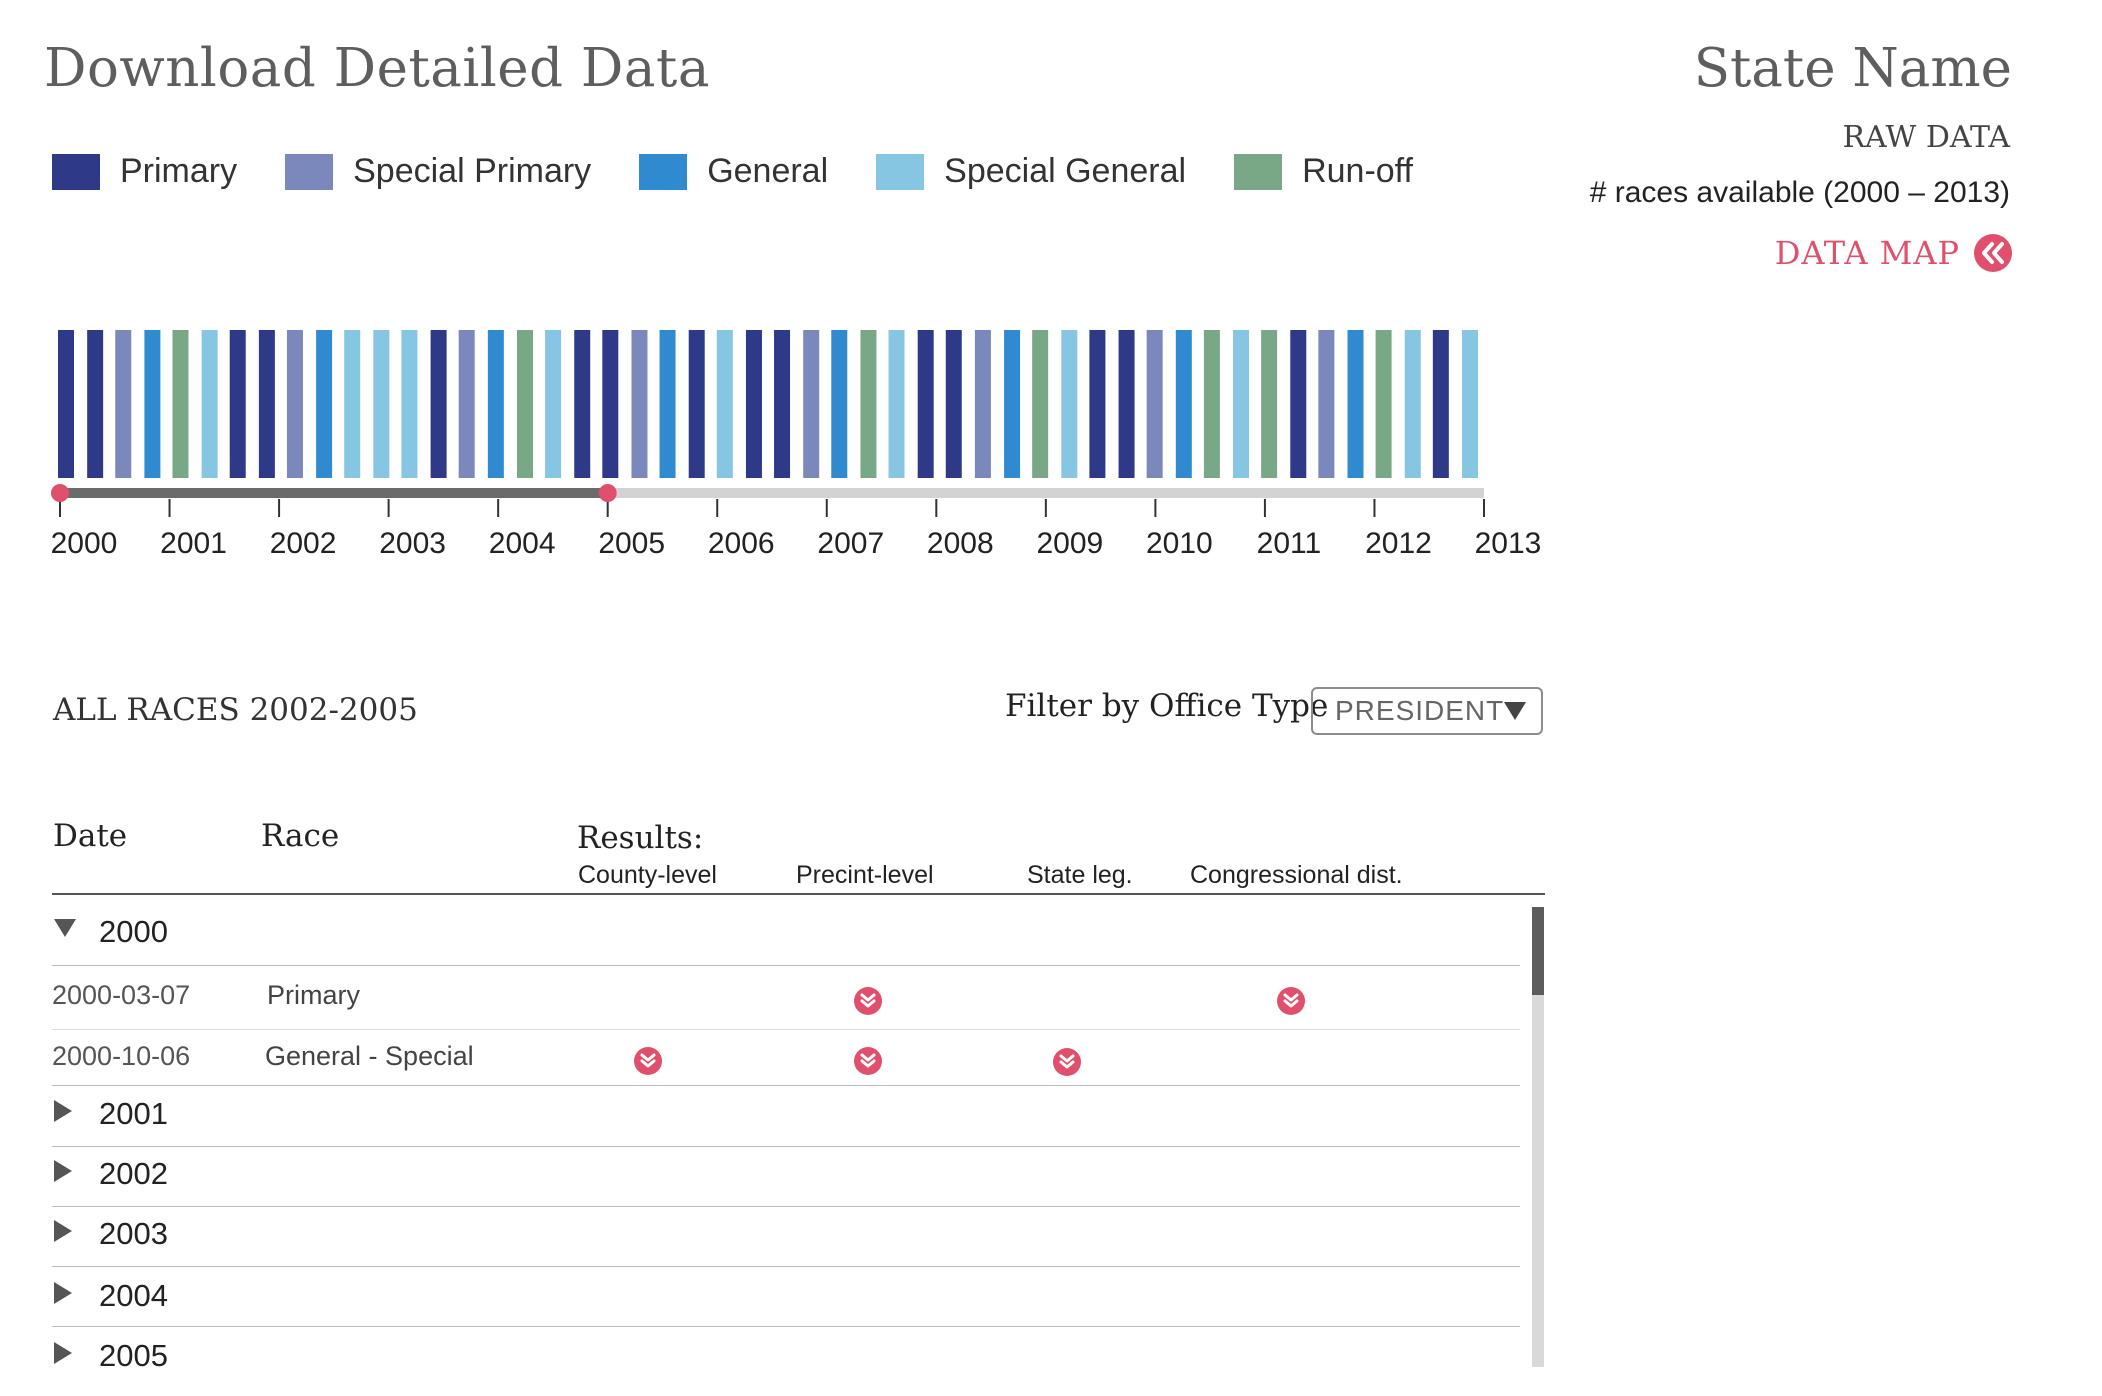 Image resolution: width=2102 pixels, height=1396 pixels. Describe the element at coordinates (786, 1297) in the screenshot. I see `year-row-2004: 2004` at that location.